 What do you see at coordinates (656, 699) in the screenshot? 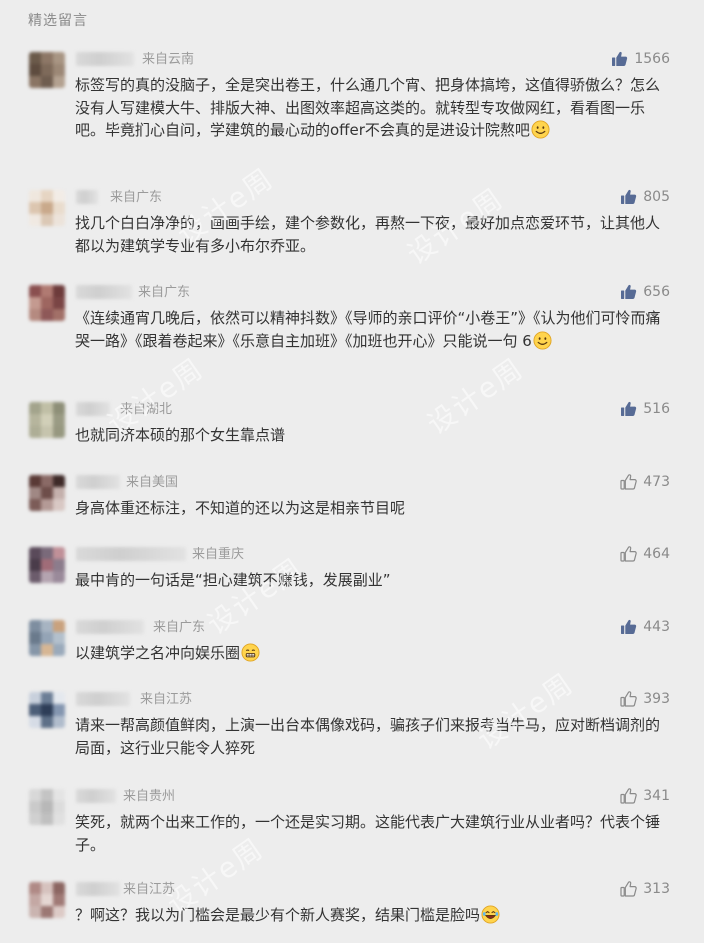
I see `like-count: 393` at bounding box center [656, 699].